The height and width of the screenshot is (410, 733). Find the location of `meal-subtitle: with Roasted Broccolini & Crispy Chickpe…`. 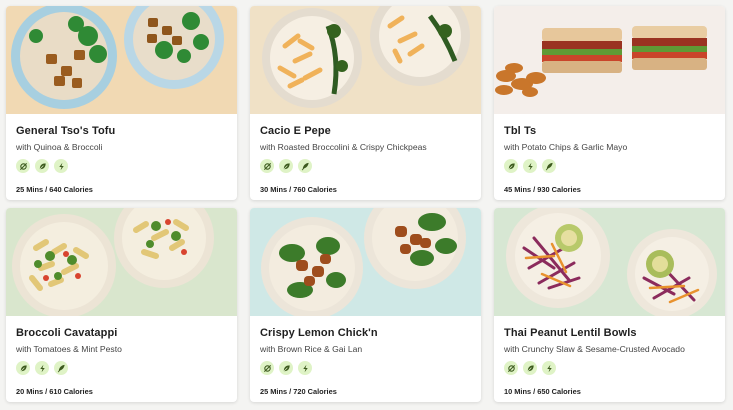

meal-subtitle: with Roasted Broccolini & Crispy Chickpe… is located at coordinates (343, 147).